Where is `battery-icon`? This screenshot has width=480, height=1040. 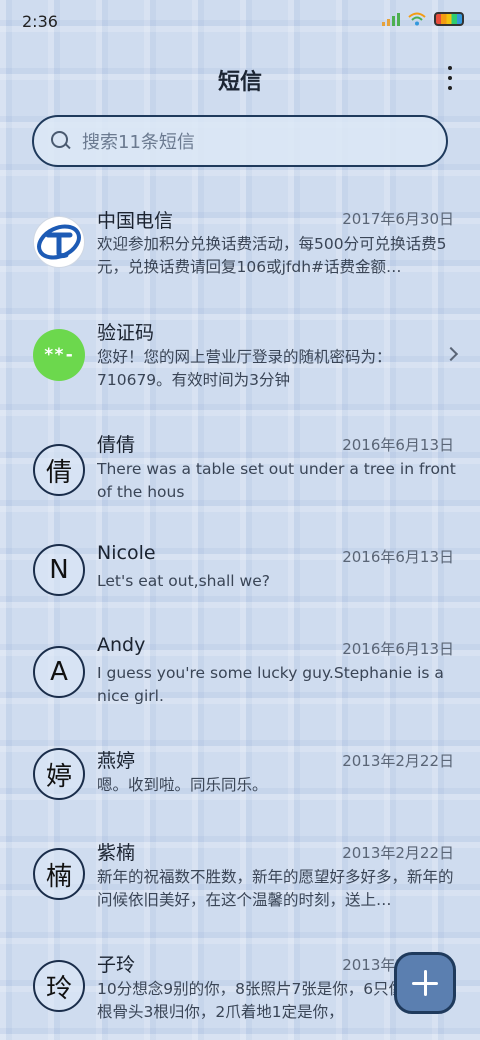 battery-icon is located at coordinates (449, 19).